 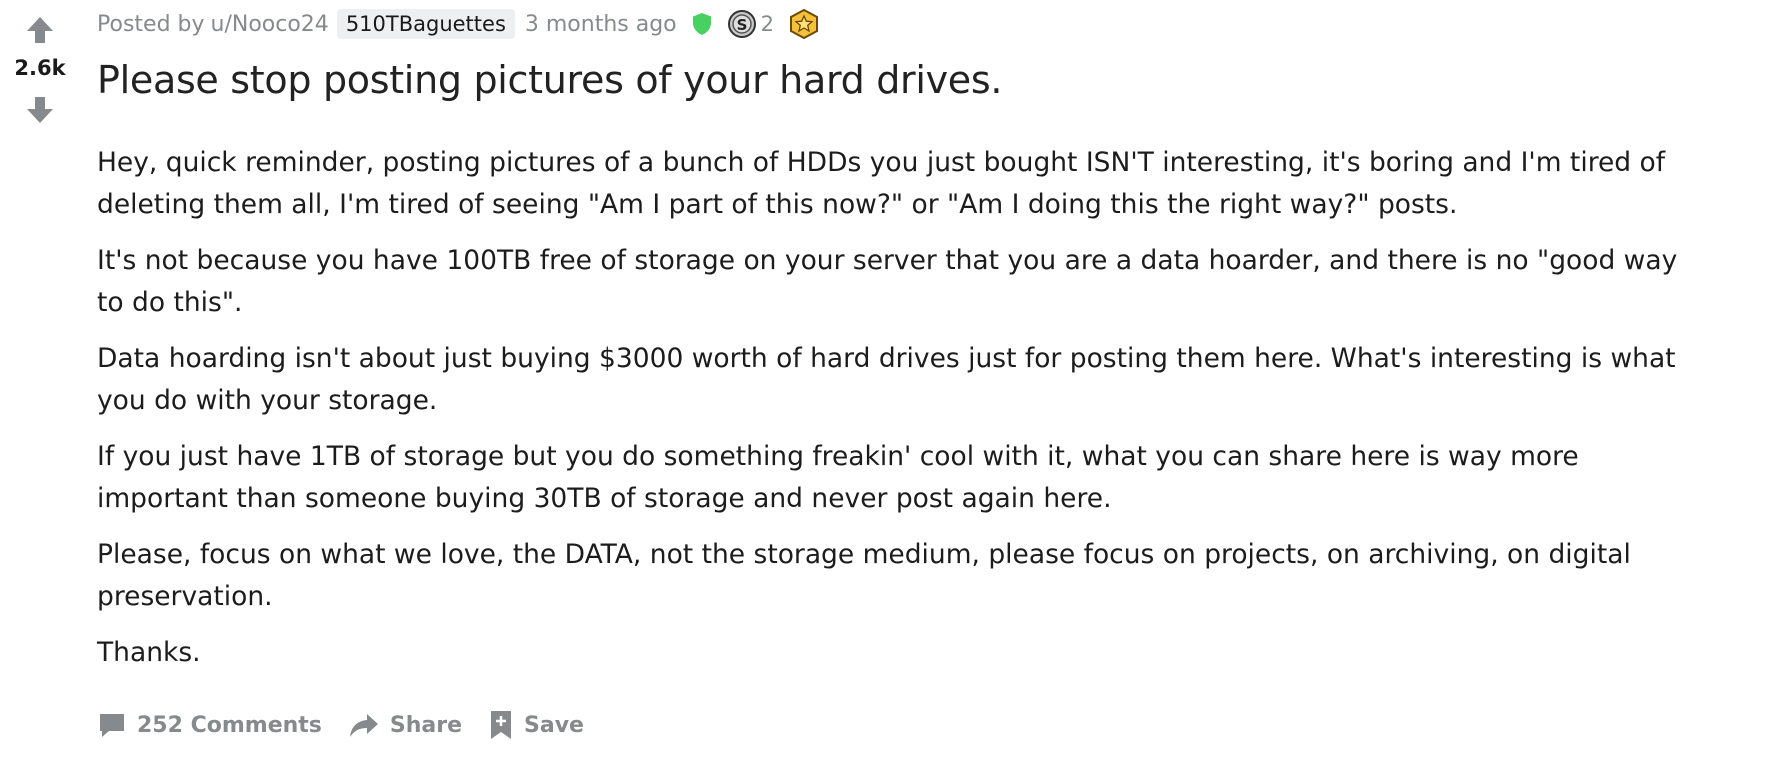 I want to click on comments-label: 252 Comments, so click(x=229, y=725).